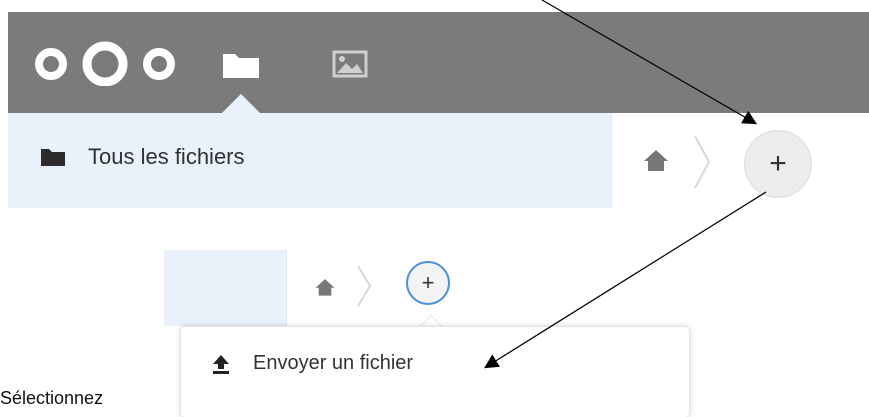 The height and width of the screenshot is (417, 869). Describe the element at coordinates (625, 280) in the screenshot. I see `arrow-to-upload-item` at that location.